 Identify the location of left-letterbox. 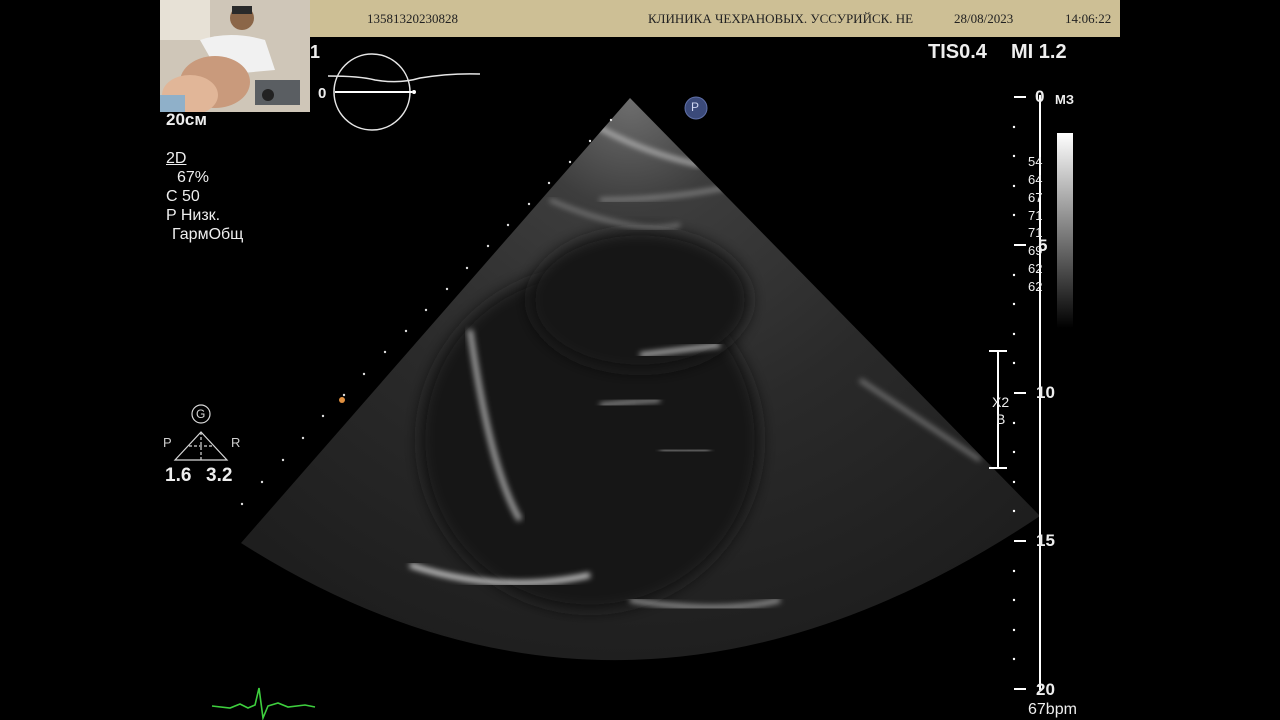
(80, 360).